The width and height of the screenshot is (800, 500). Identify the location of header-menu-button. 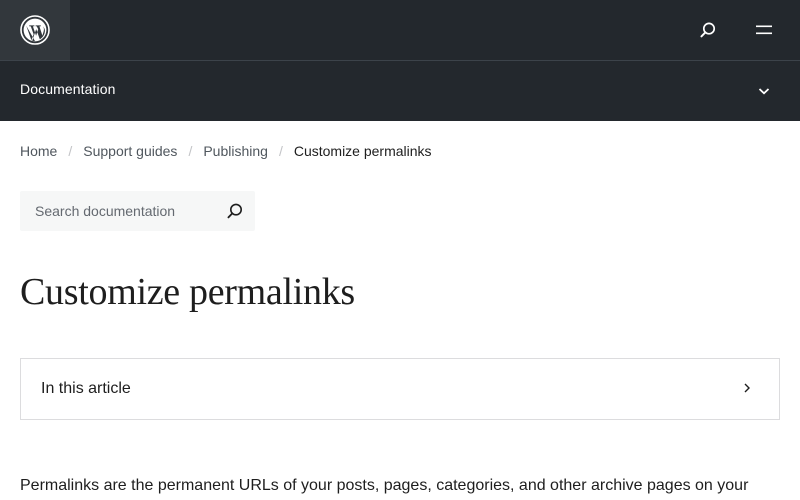
(764, 30).